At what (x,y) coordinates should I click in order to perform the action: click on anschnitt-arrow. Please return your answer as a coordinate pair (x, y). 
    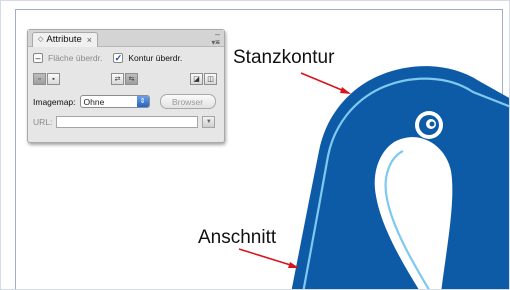
    Looking at the image, I should click on (268, 258).